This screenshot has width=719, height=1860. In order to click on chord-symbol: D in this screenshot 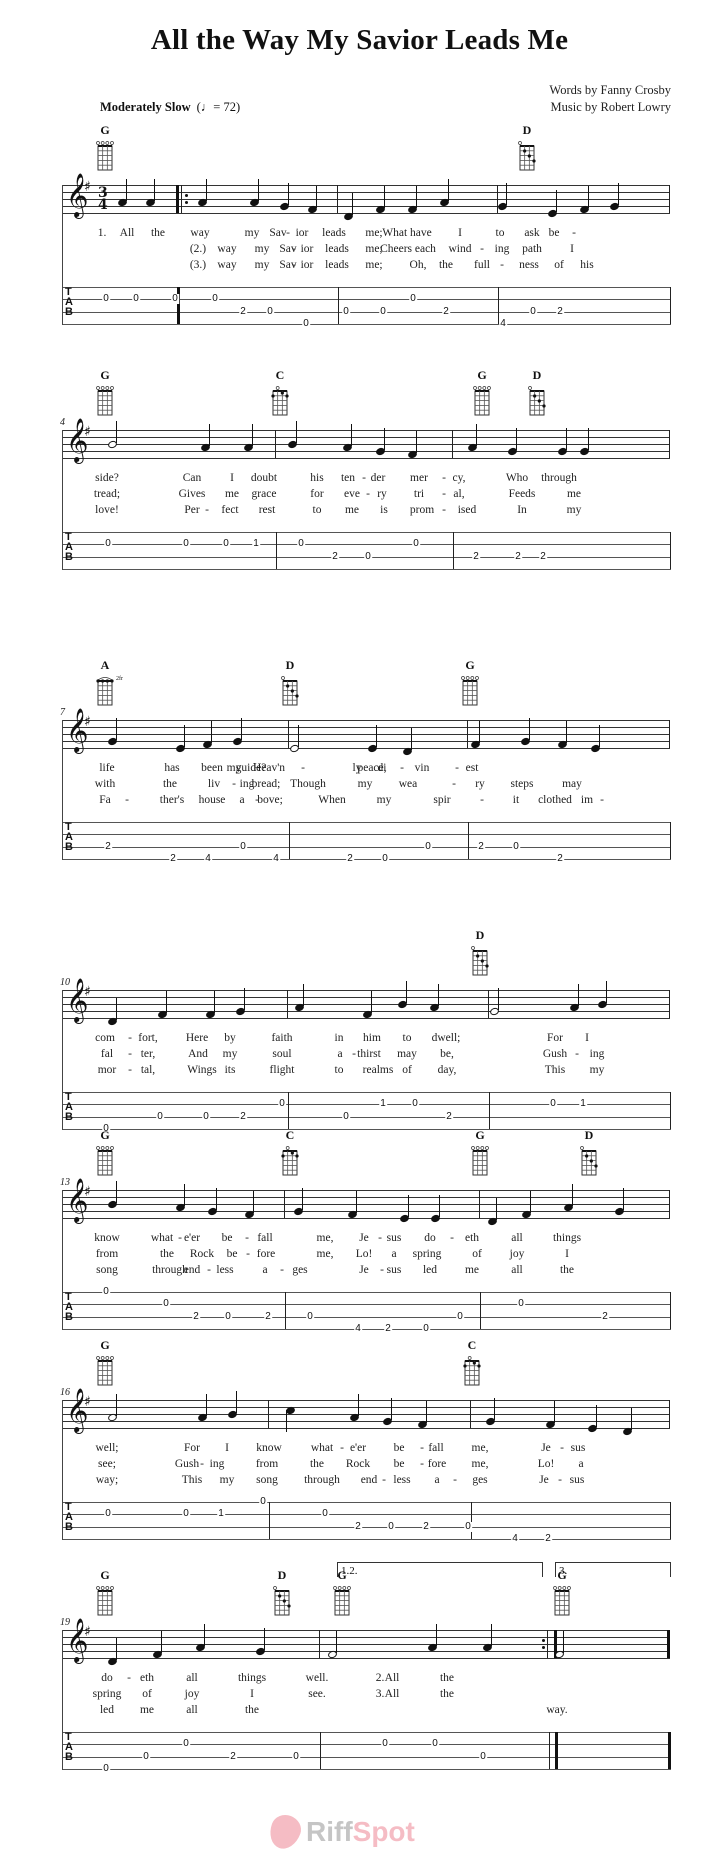, I will do `click(527, 147)`.